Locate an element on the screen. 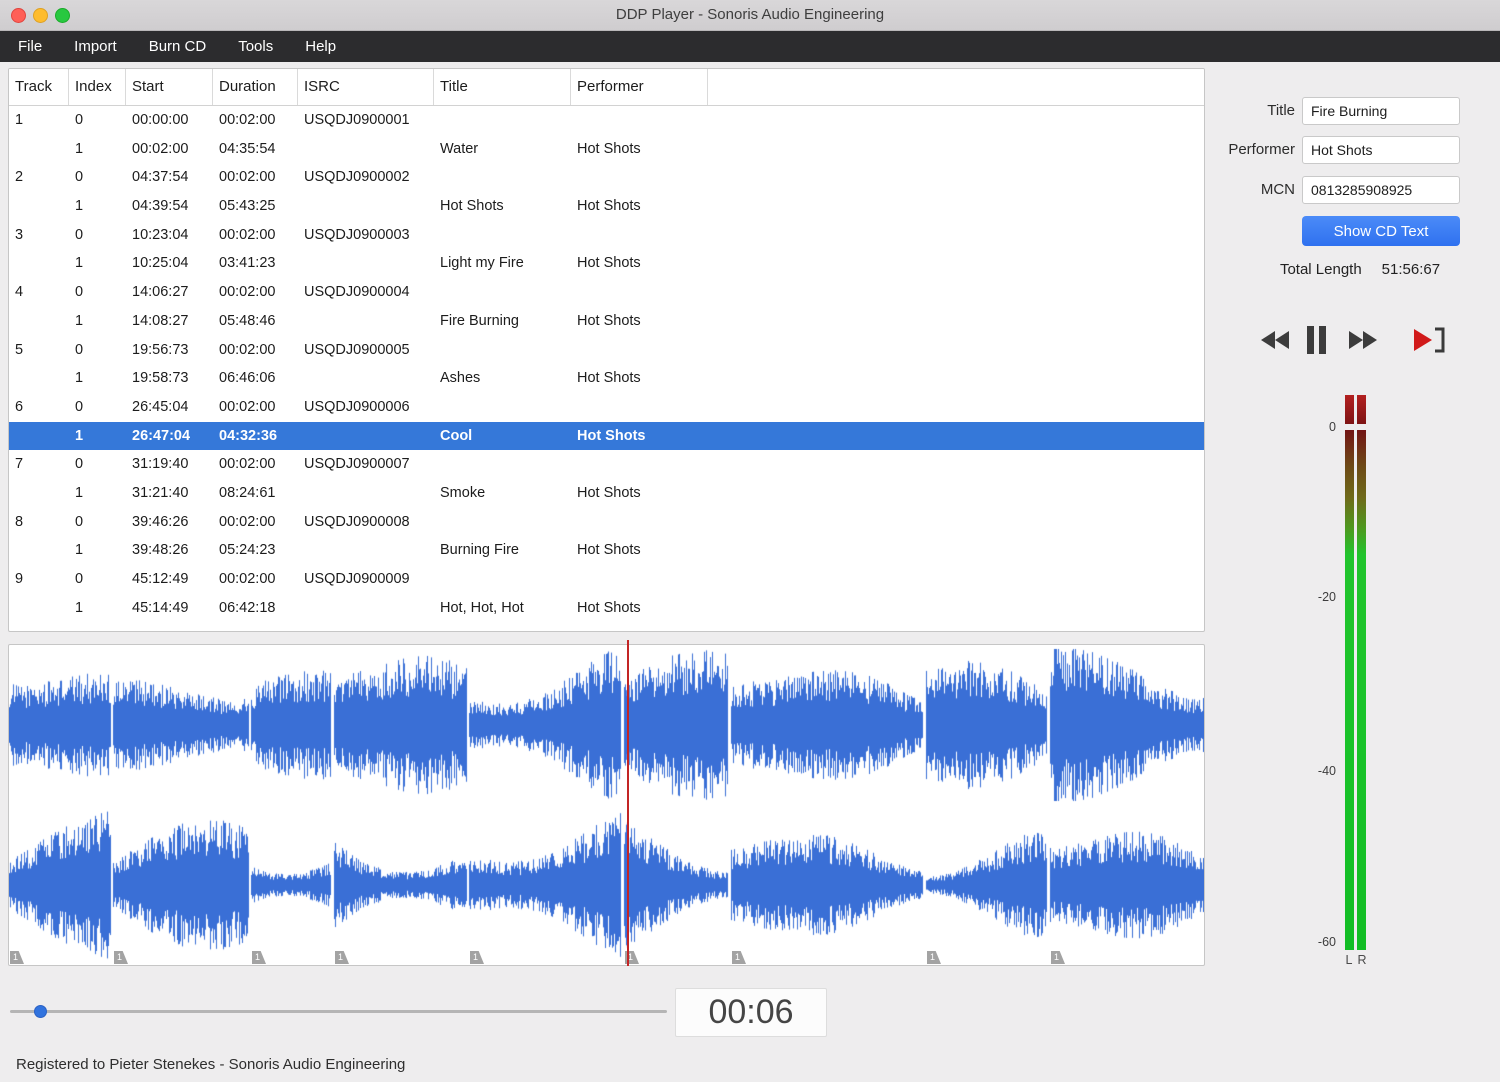 The width and height of the screenshot is (1500, 1082). total-length: Total Length 51:56:67 is located at coordinates (1360, 269).